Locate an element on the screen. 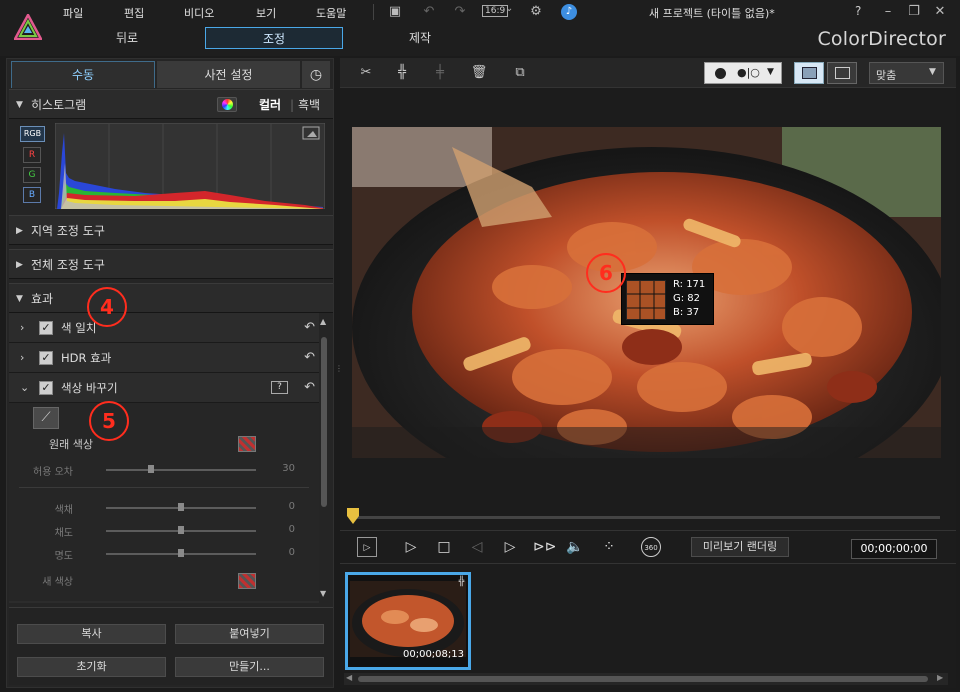 The image size is (960, 692). chevron-down-icon: ▼ is located at coordinates (770, 72).